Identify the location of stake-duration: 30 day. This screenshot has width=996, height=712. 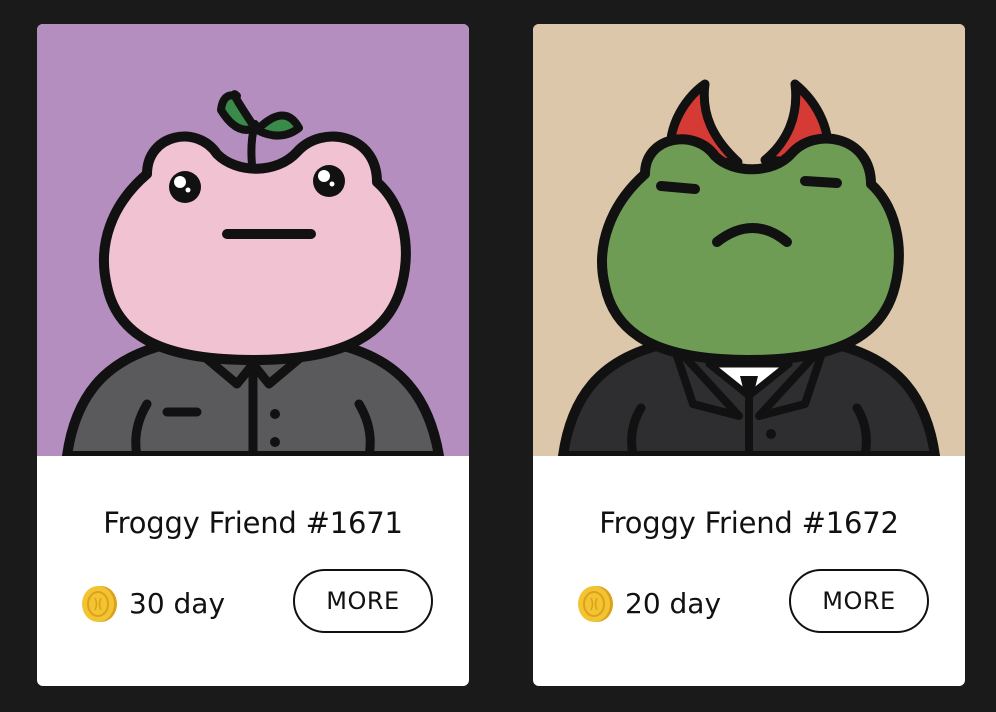
(177, 603).